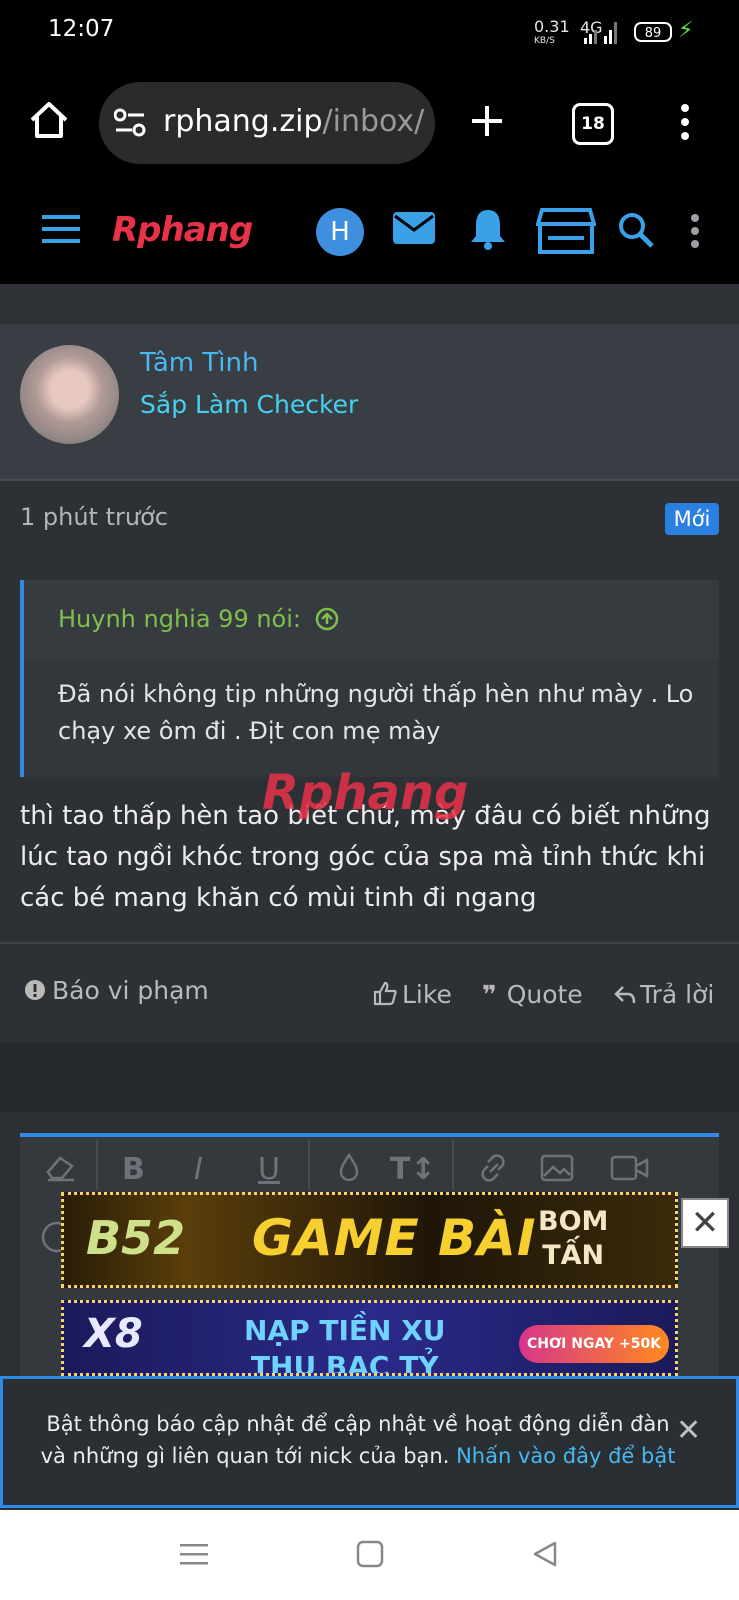 This screenshot has width=739, height=1600. What do you see at coordinates (685, 122) in the screenshot?
I see `browser-menu-icon` at bounding box center [685, 122].